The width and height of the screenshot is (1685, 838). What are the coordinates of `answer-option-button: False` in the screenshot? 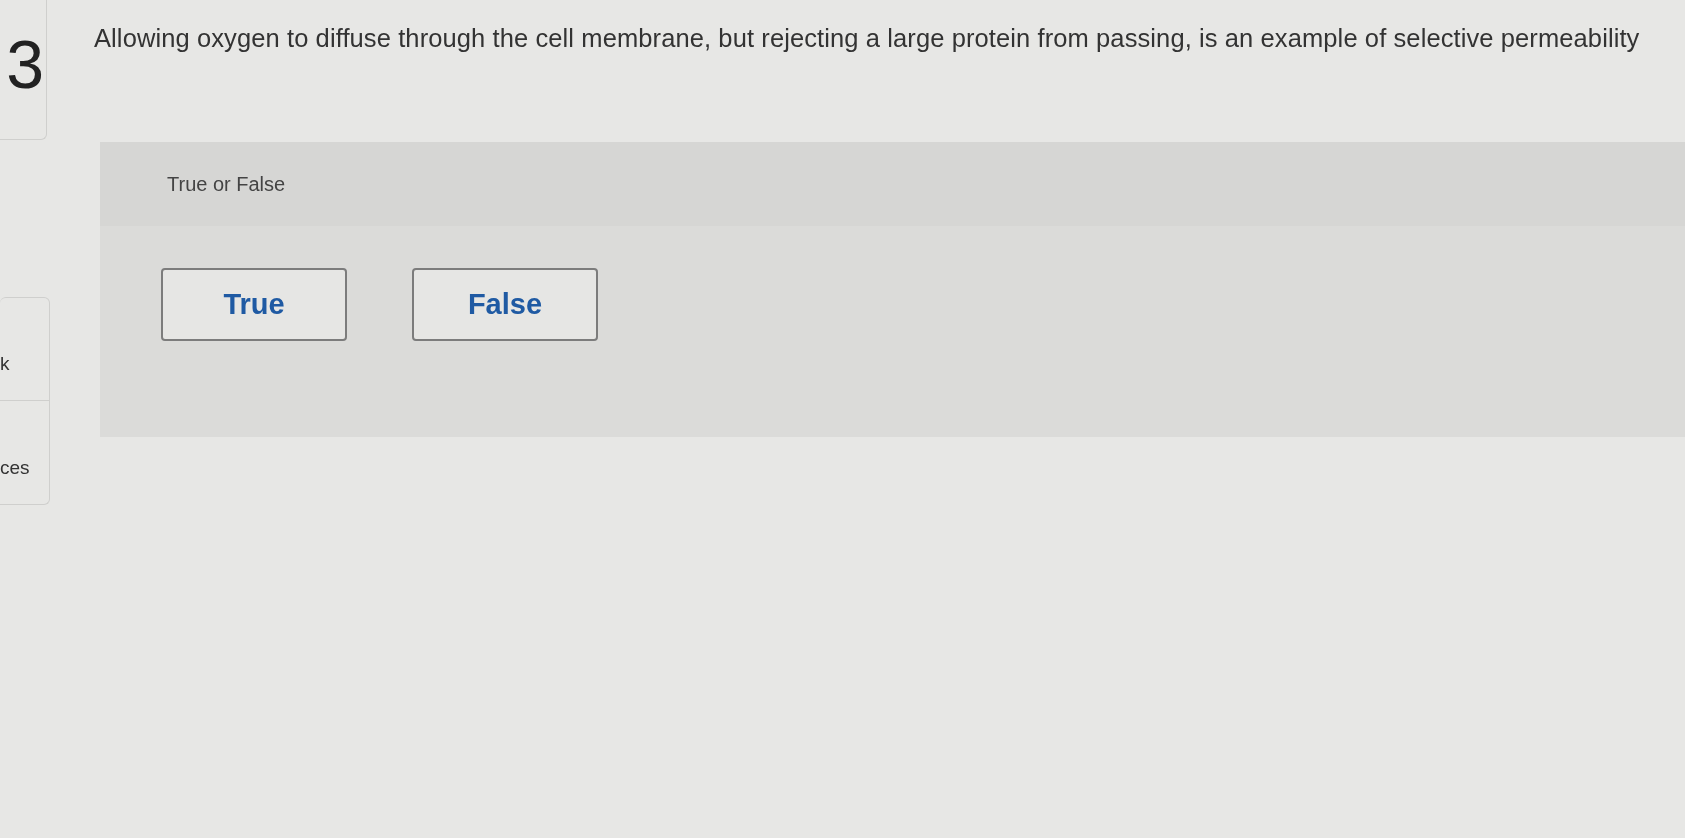 It's located at (505, 304).